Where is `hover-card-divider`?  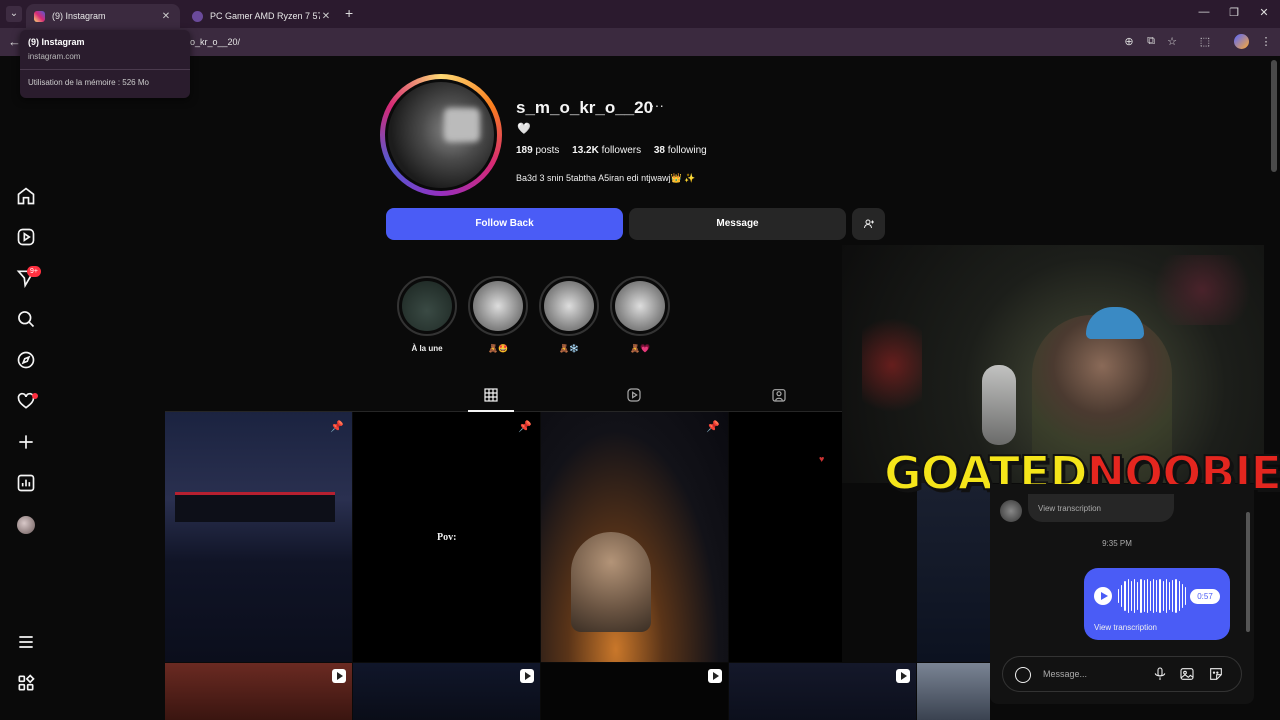
hover-card-divider is located at coordinates (105, 69).